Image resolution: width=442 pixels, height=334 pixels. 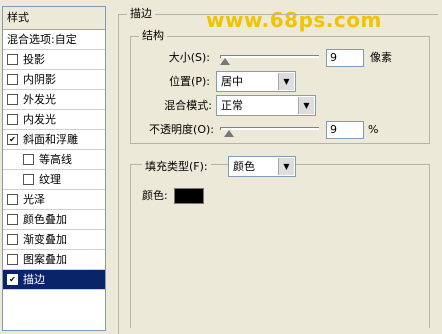 I want to click on opacity-slider, so click(x=270, y=131).